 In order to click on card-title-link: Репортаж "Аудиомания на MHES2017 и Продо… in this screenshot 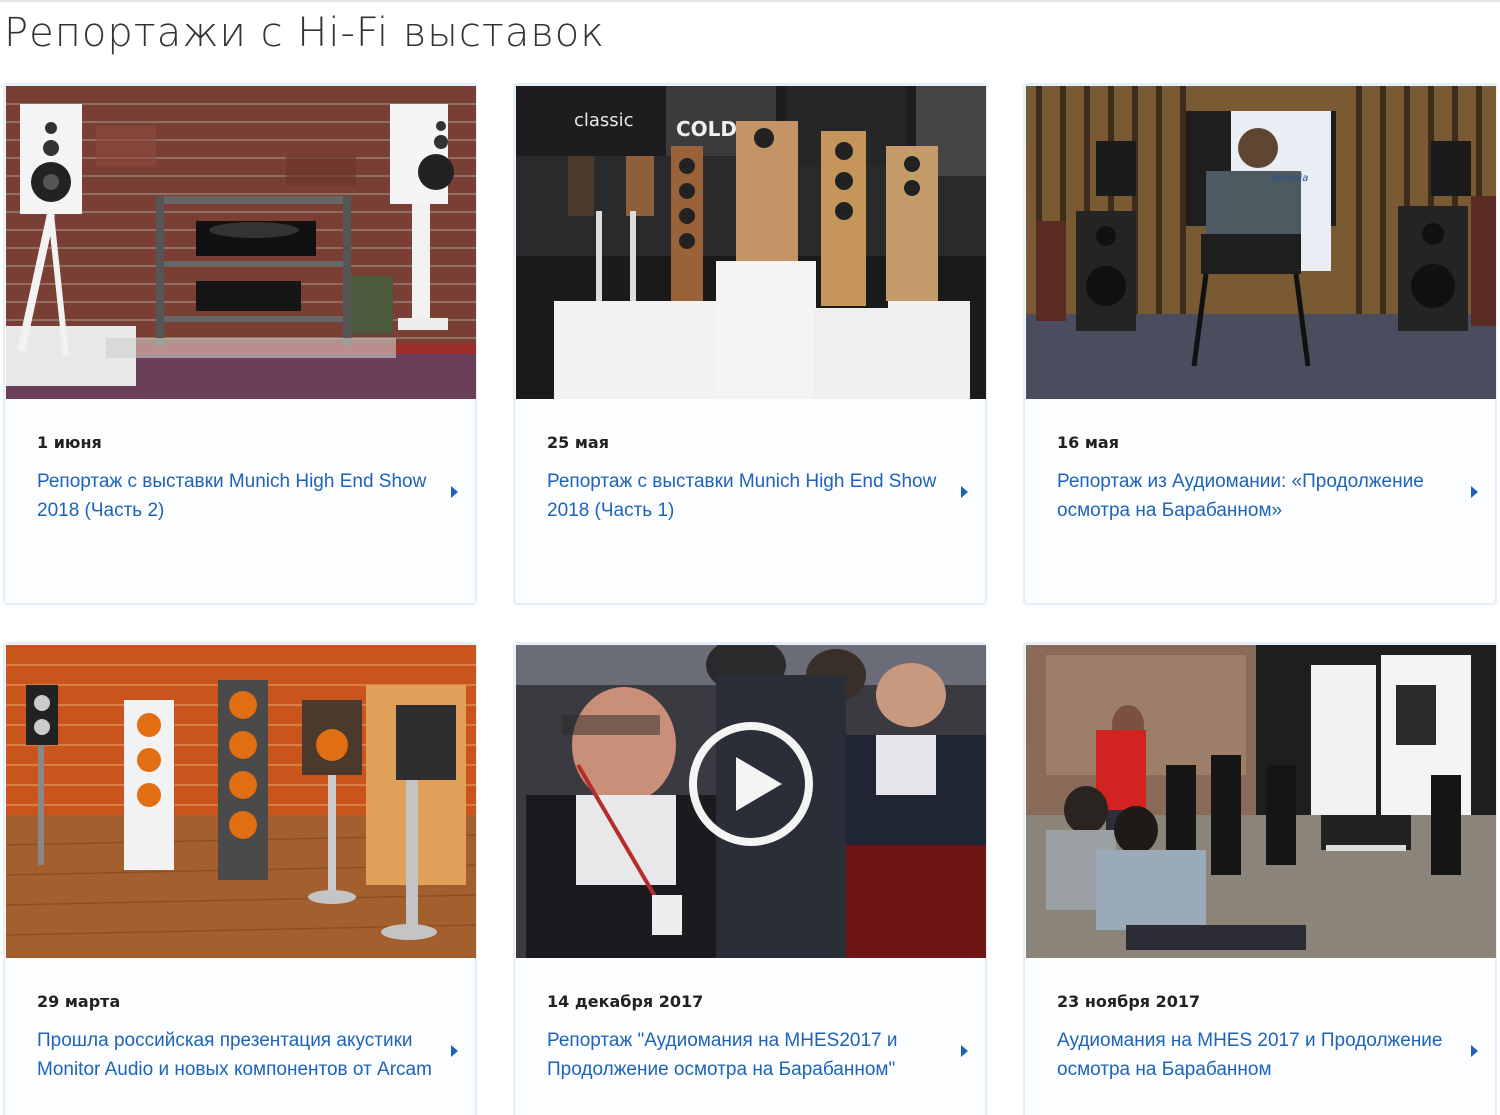, I will do `click(747, 1055)`.